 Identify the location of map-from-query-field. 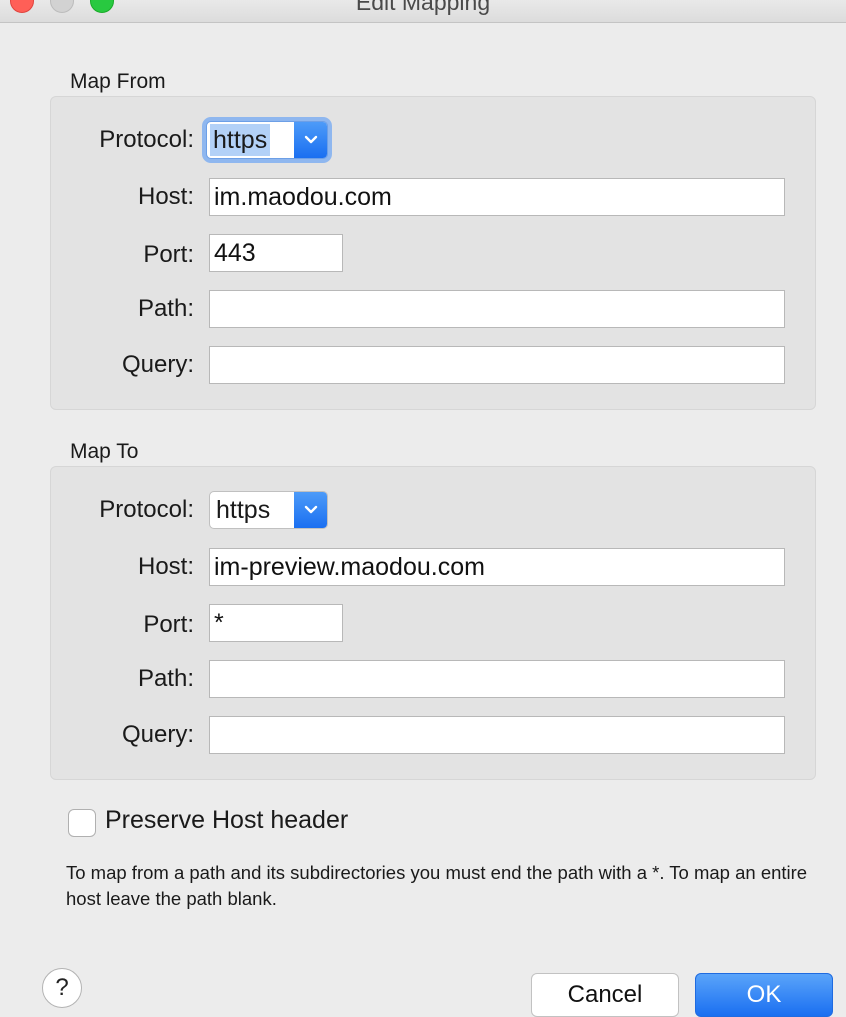
(497, 365).